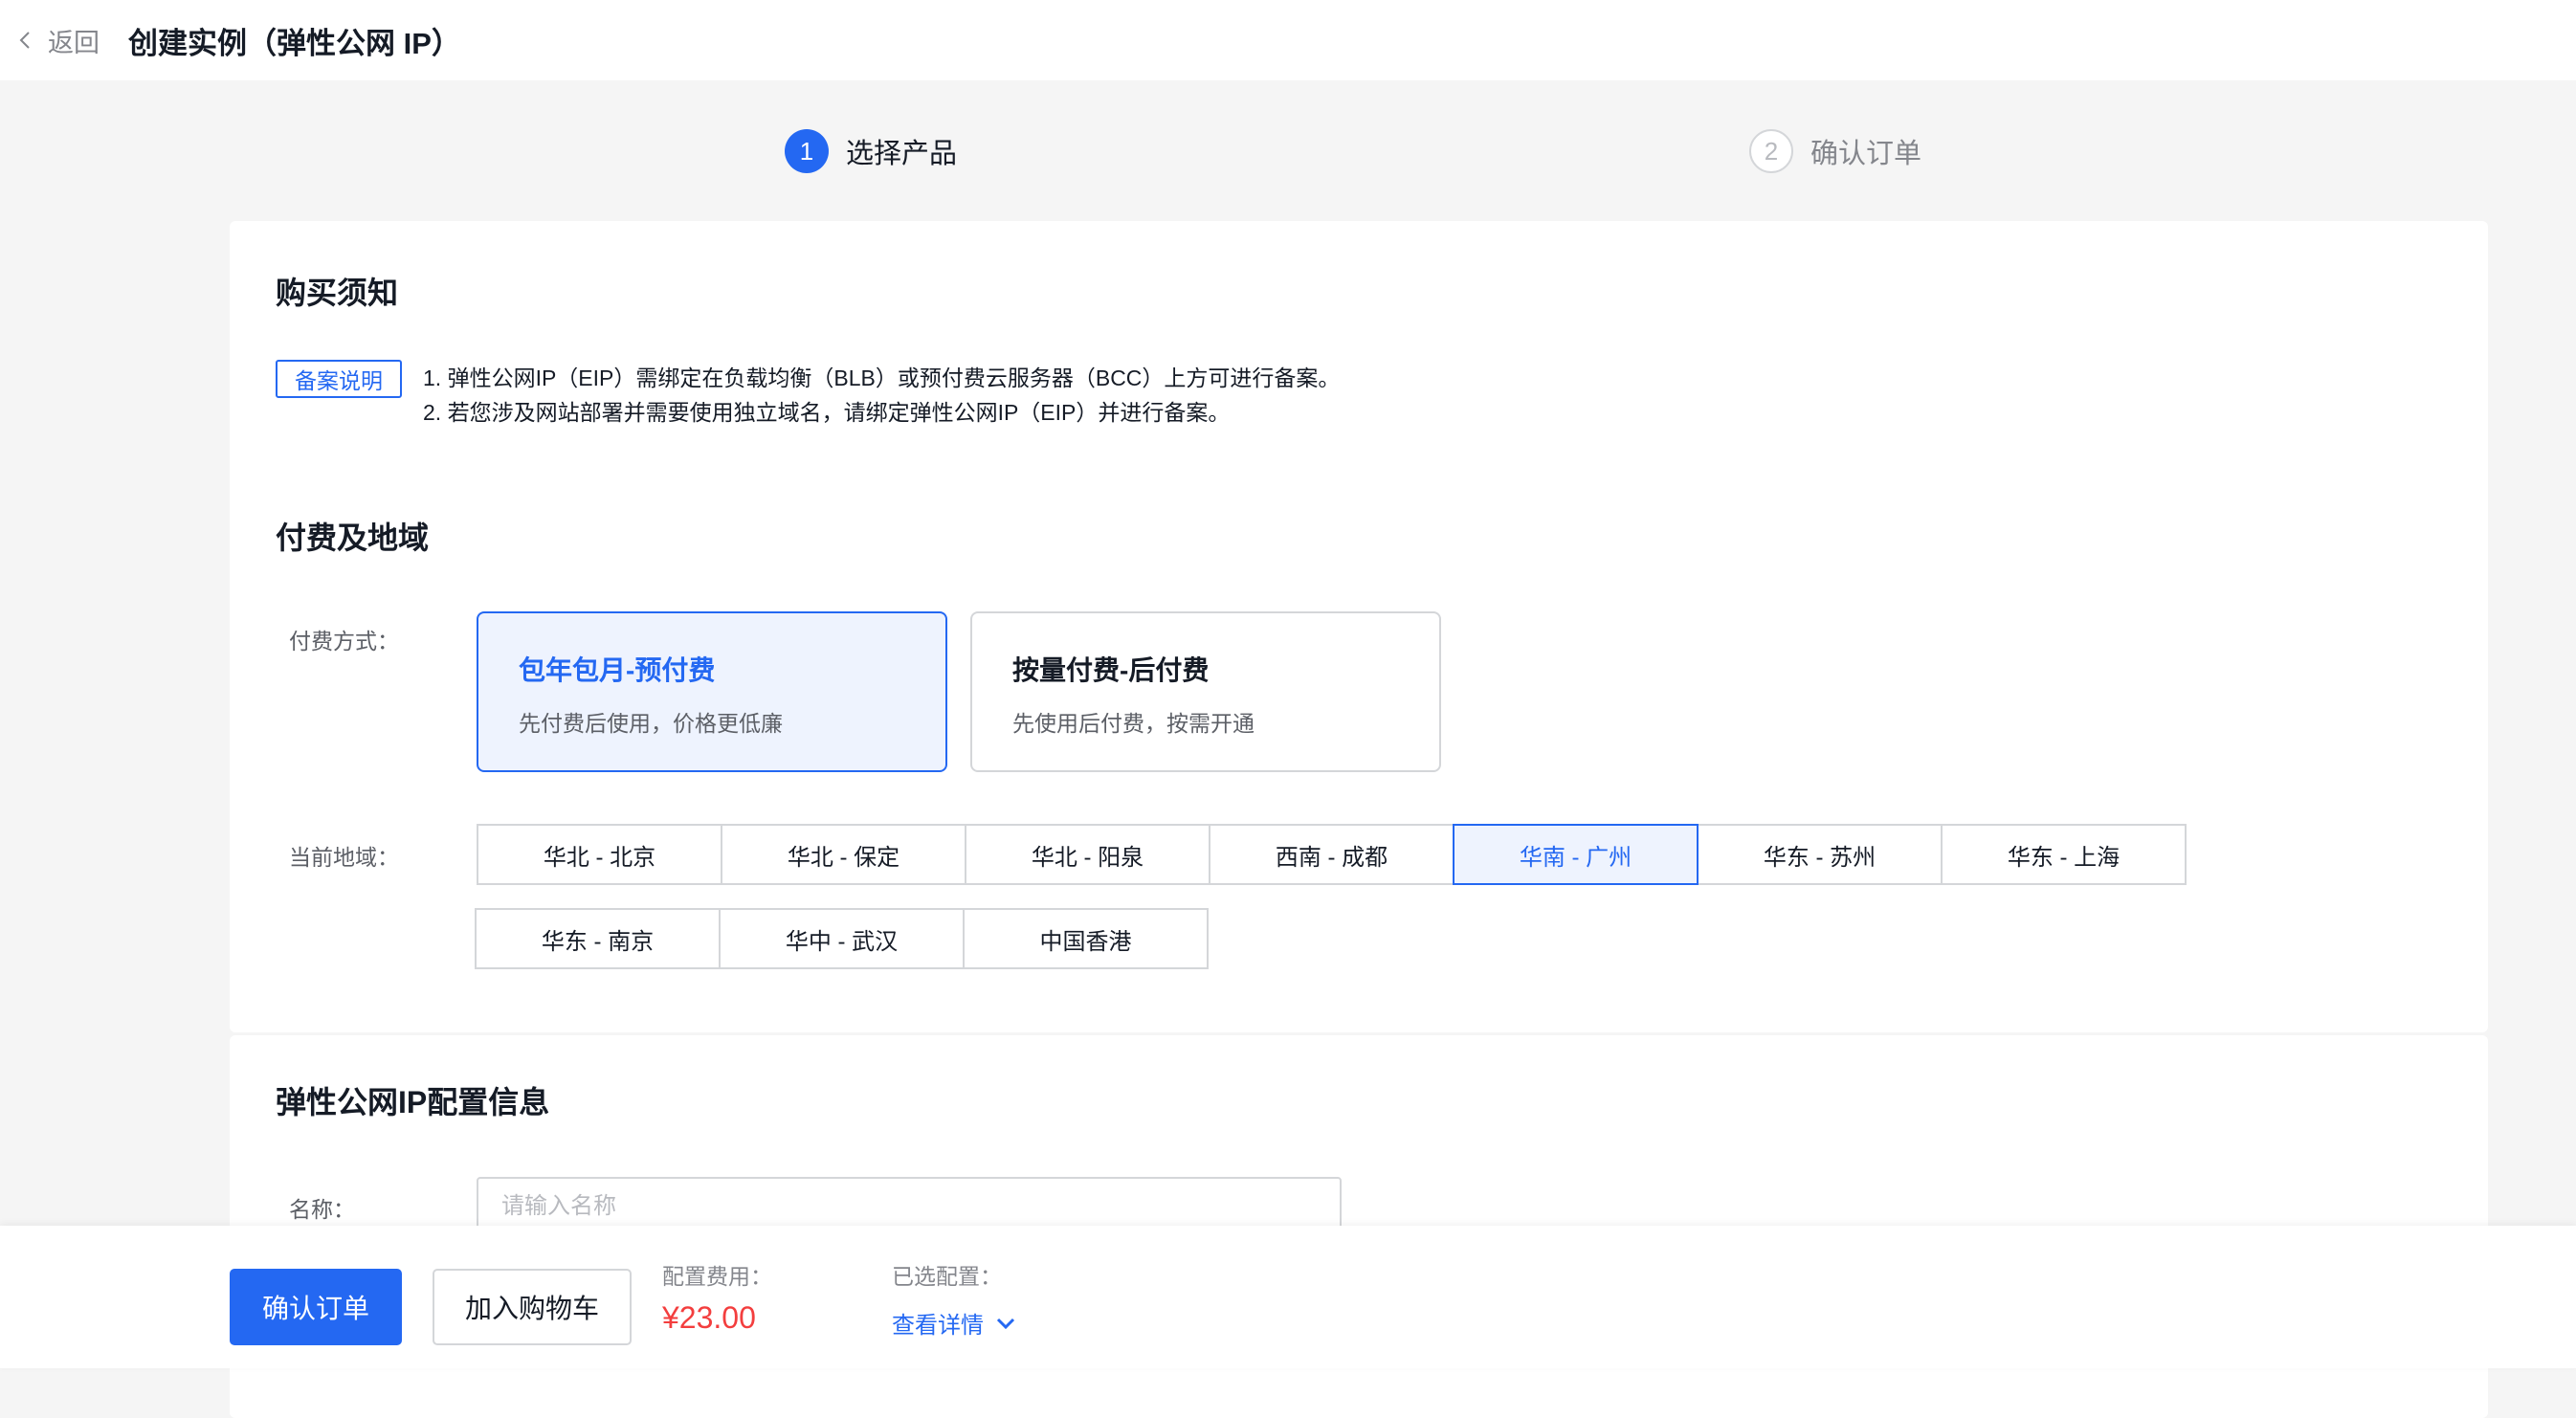 The width and height of the screenshot is (2576, 1418). I want to click on region-option-suzhou: 华东 - 苏州, so click(1820, 854).